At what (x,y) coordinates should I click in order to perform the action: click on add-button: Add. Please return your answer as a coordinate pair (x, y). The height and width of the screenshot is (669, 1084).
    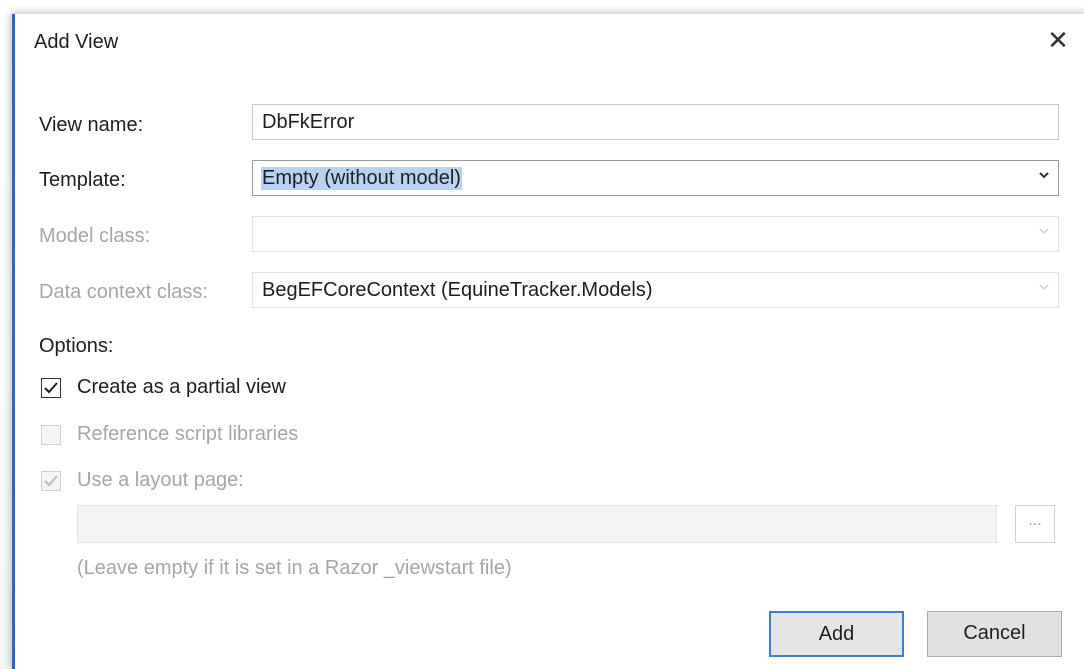
    Looking at the image, I should click on (836, 634).